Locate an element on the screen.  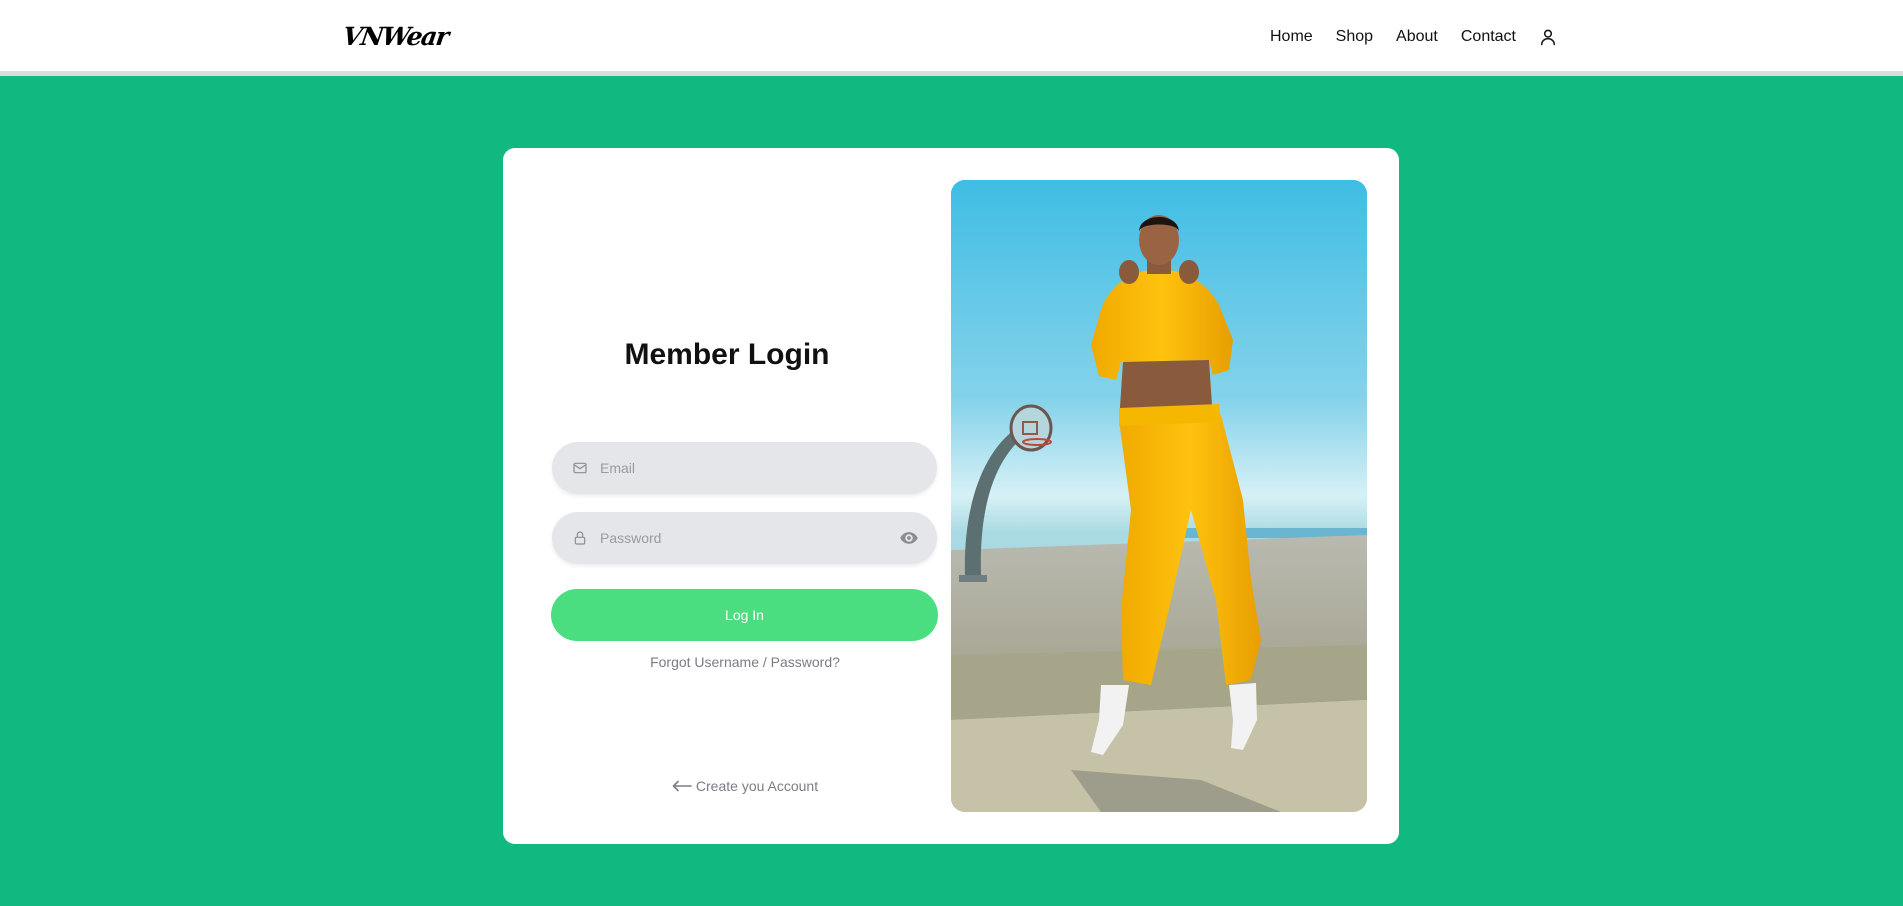
site-logo: VNWear is located at coordinates (395, 36).